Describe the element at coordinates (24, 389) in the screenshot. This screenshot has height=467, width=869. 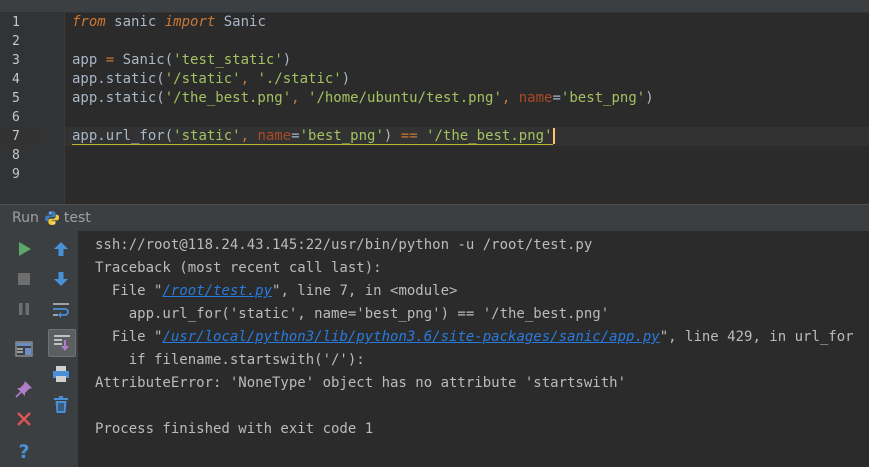
I see `pin-tab-button` at that location.